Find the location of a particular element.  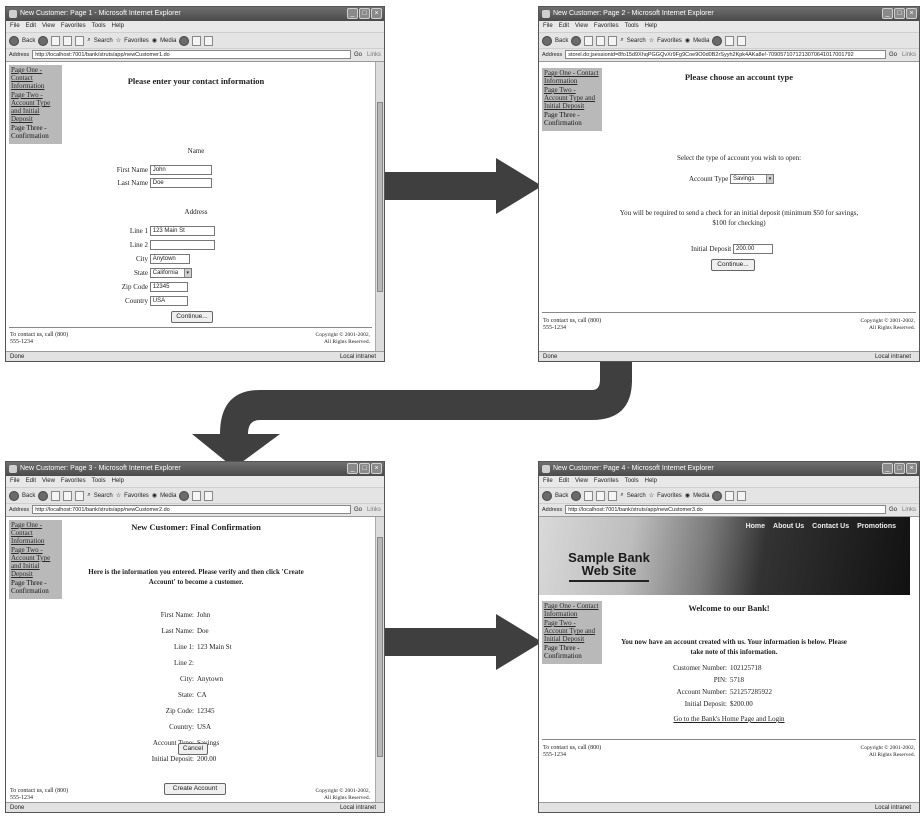

last-name-input: Doe is located at coordinates (180, 183).